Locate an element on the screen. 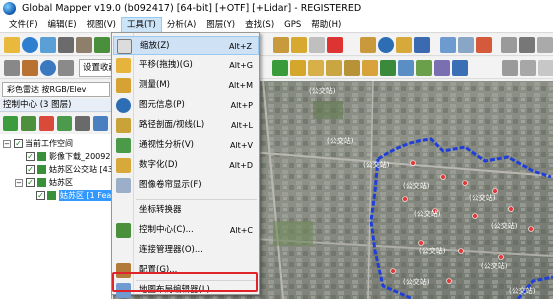  menu-item-control-center: 控制中心(C)... Alt+C is located at coordinates (186, 230).